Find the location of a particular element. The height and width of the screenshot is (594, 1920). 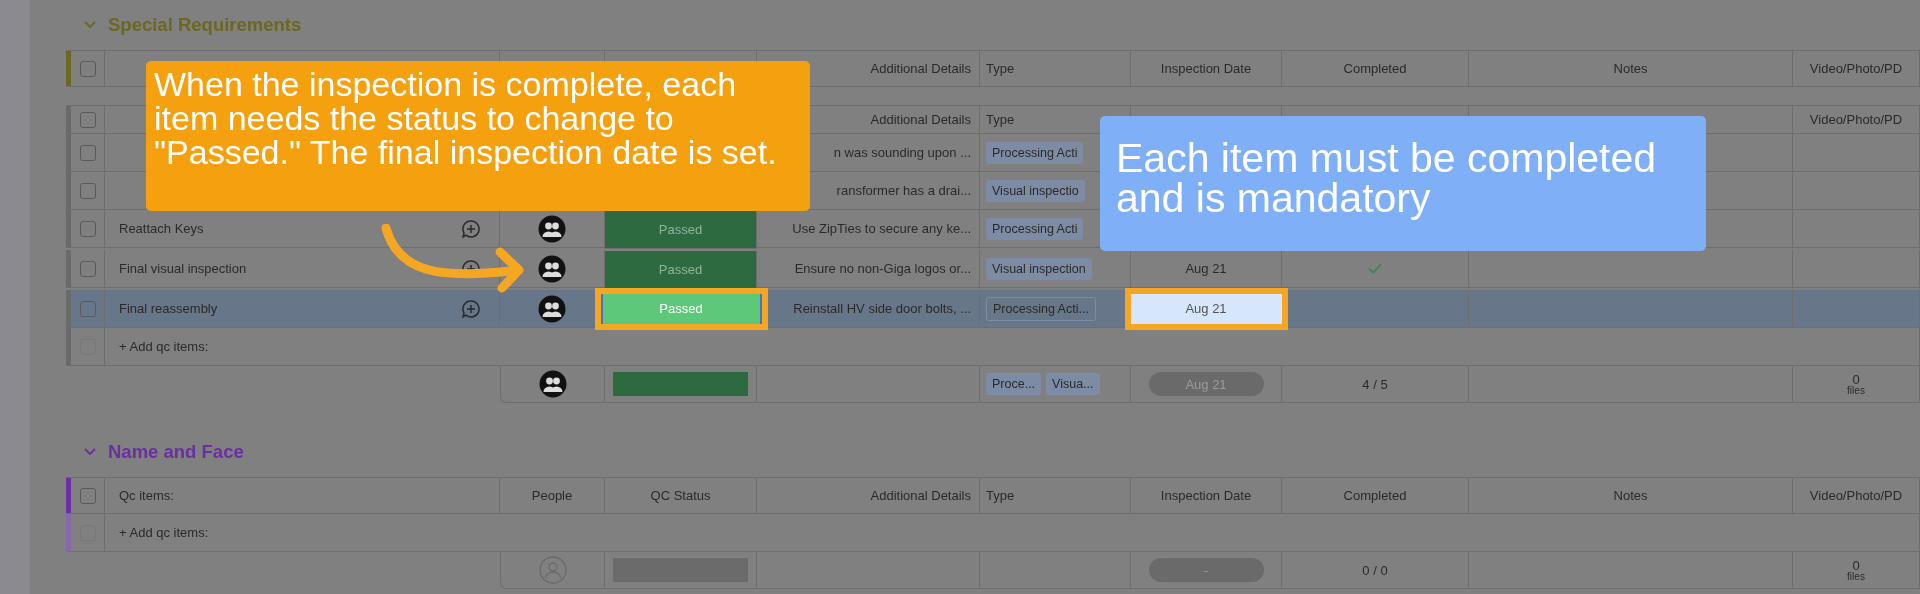

group-title: Special Requirements is located at coordinates (205, 25).